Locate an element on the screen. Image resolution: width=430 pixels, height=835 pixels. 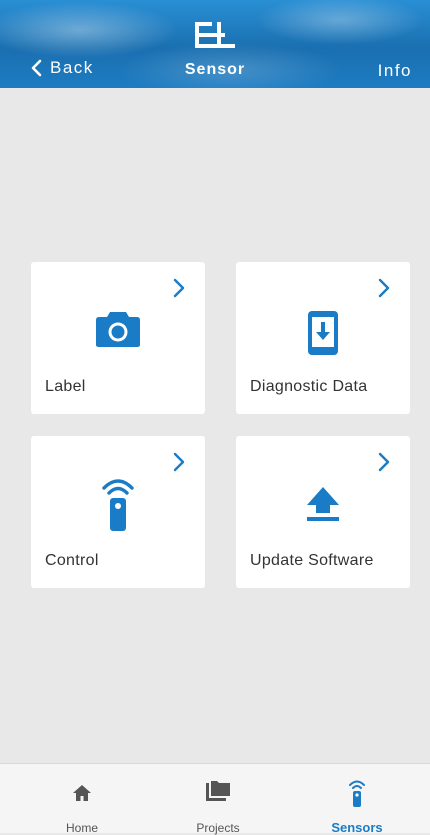
control-card: Control is located at coordinates (118, 512).